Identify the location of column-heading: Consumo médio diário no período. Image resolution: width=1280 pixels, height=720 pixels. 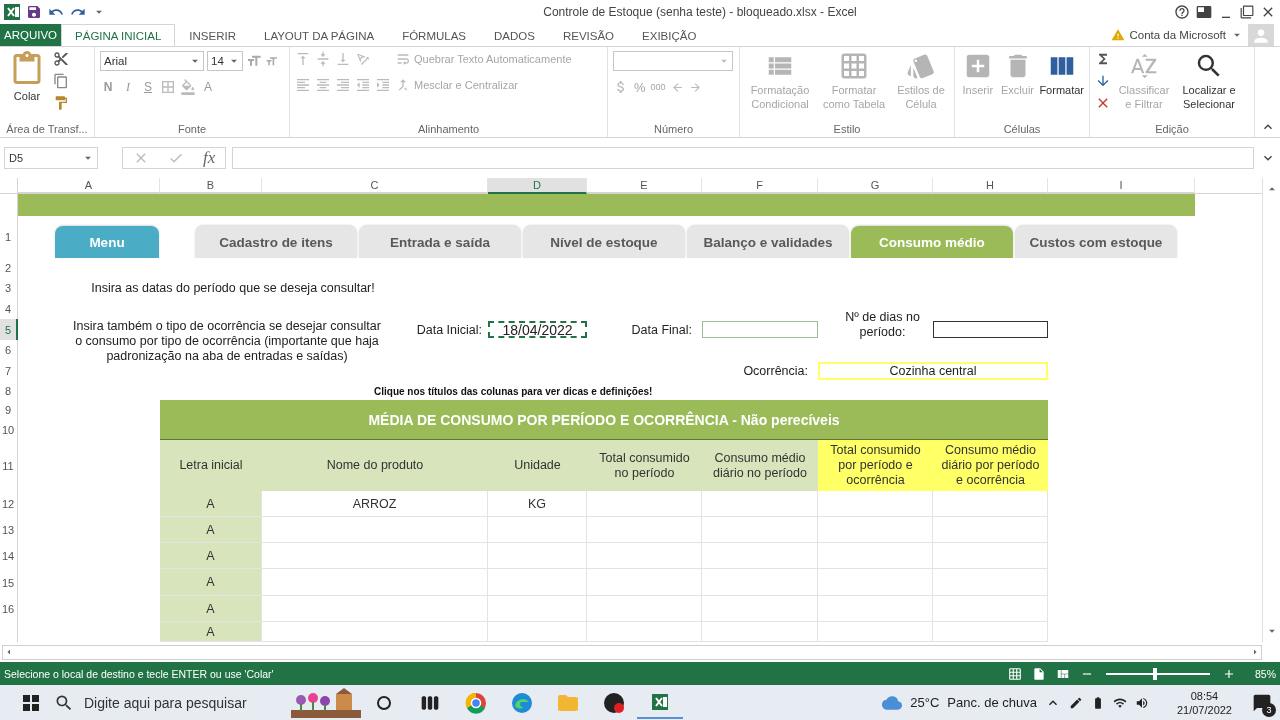
(760, 465).